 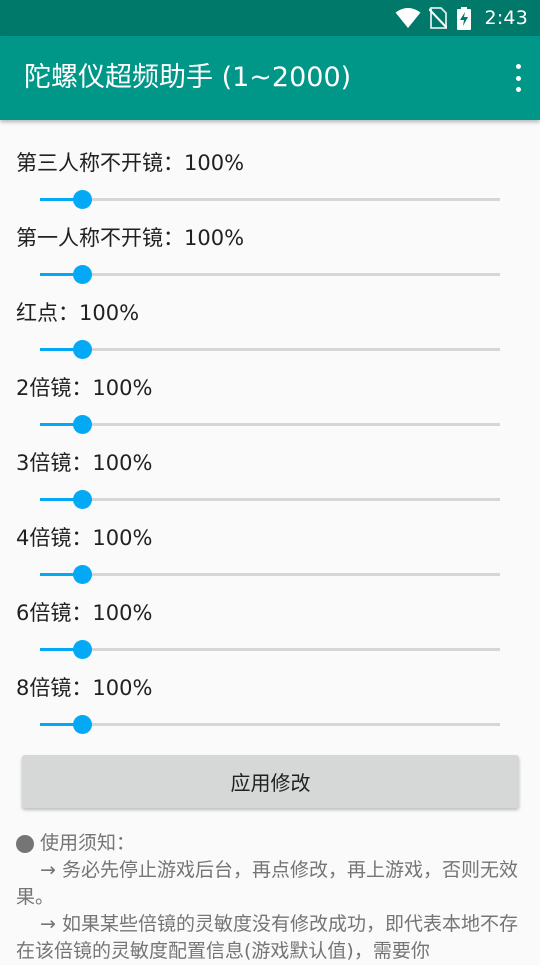 What do you see at coordinates (270, 239) in the screenshot?
I see `setting-first-person: 第一人称不开镜：100%` at bounding box center [270, 239].